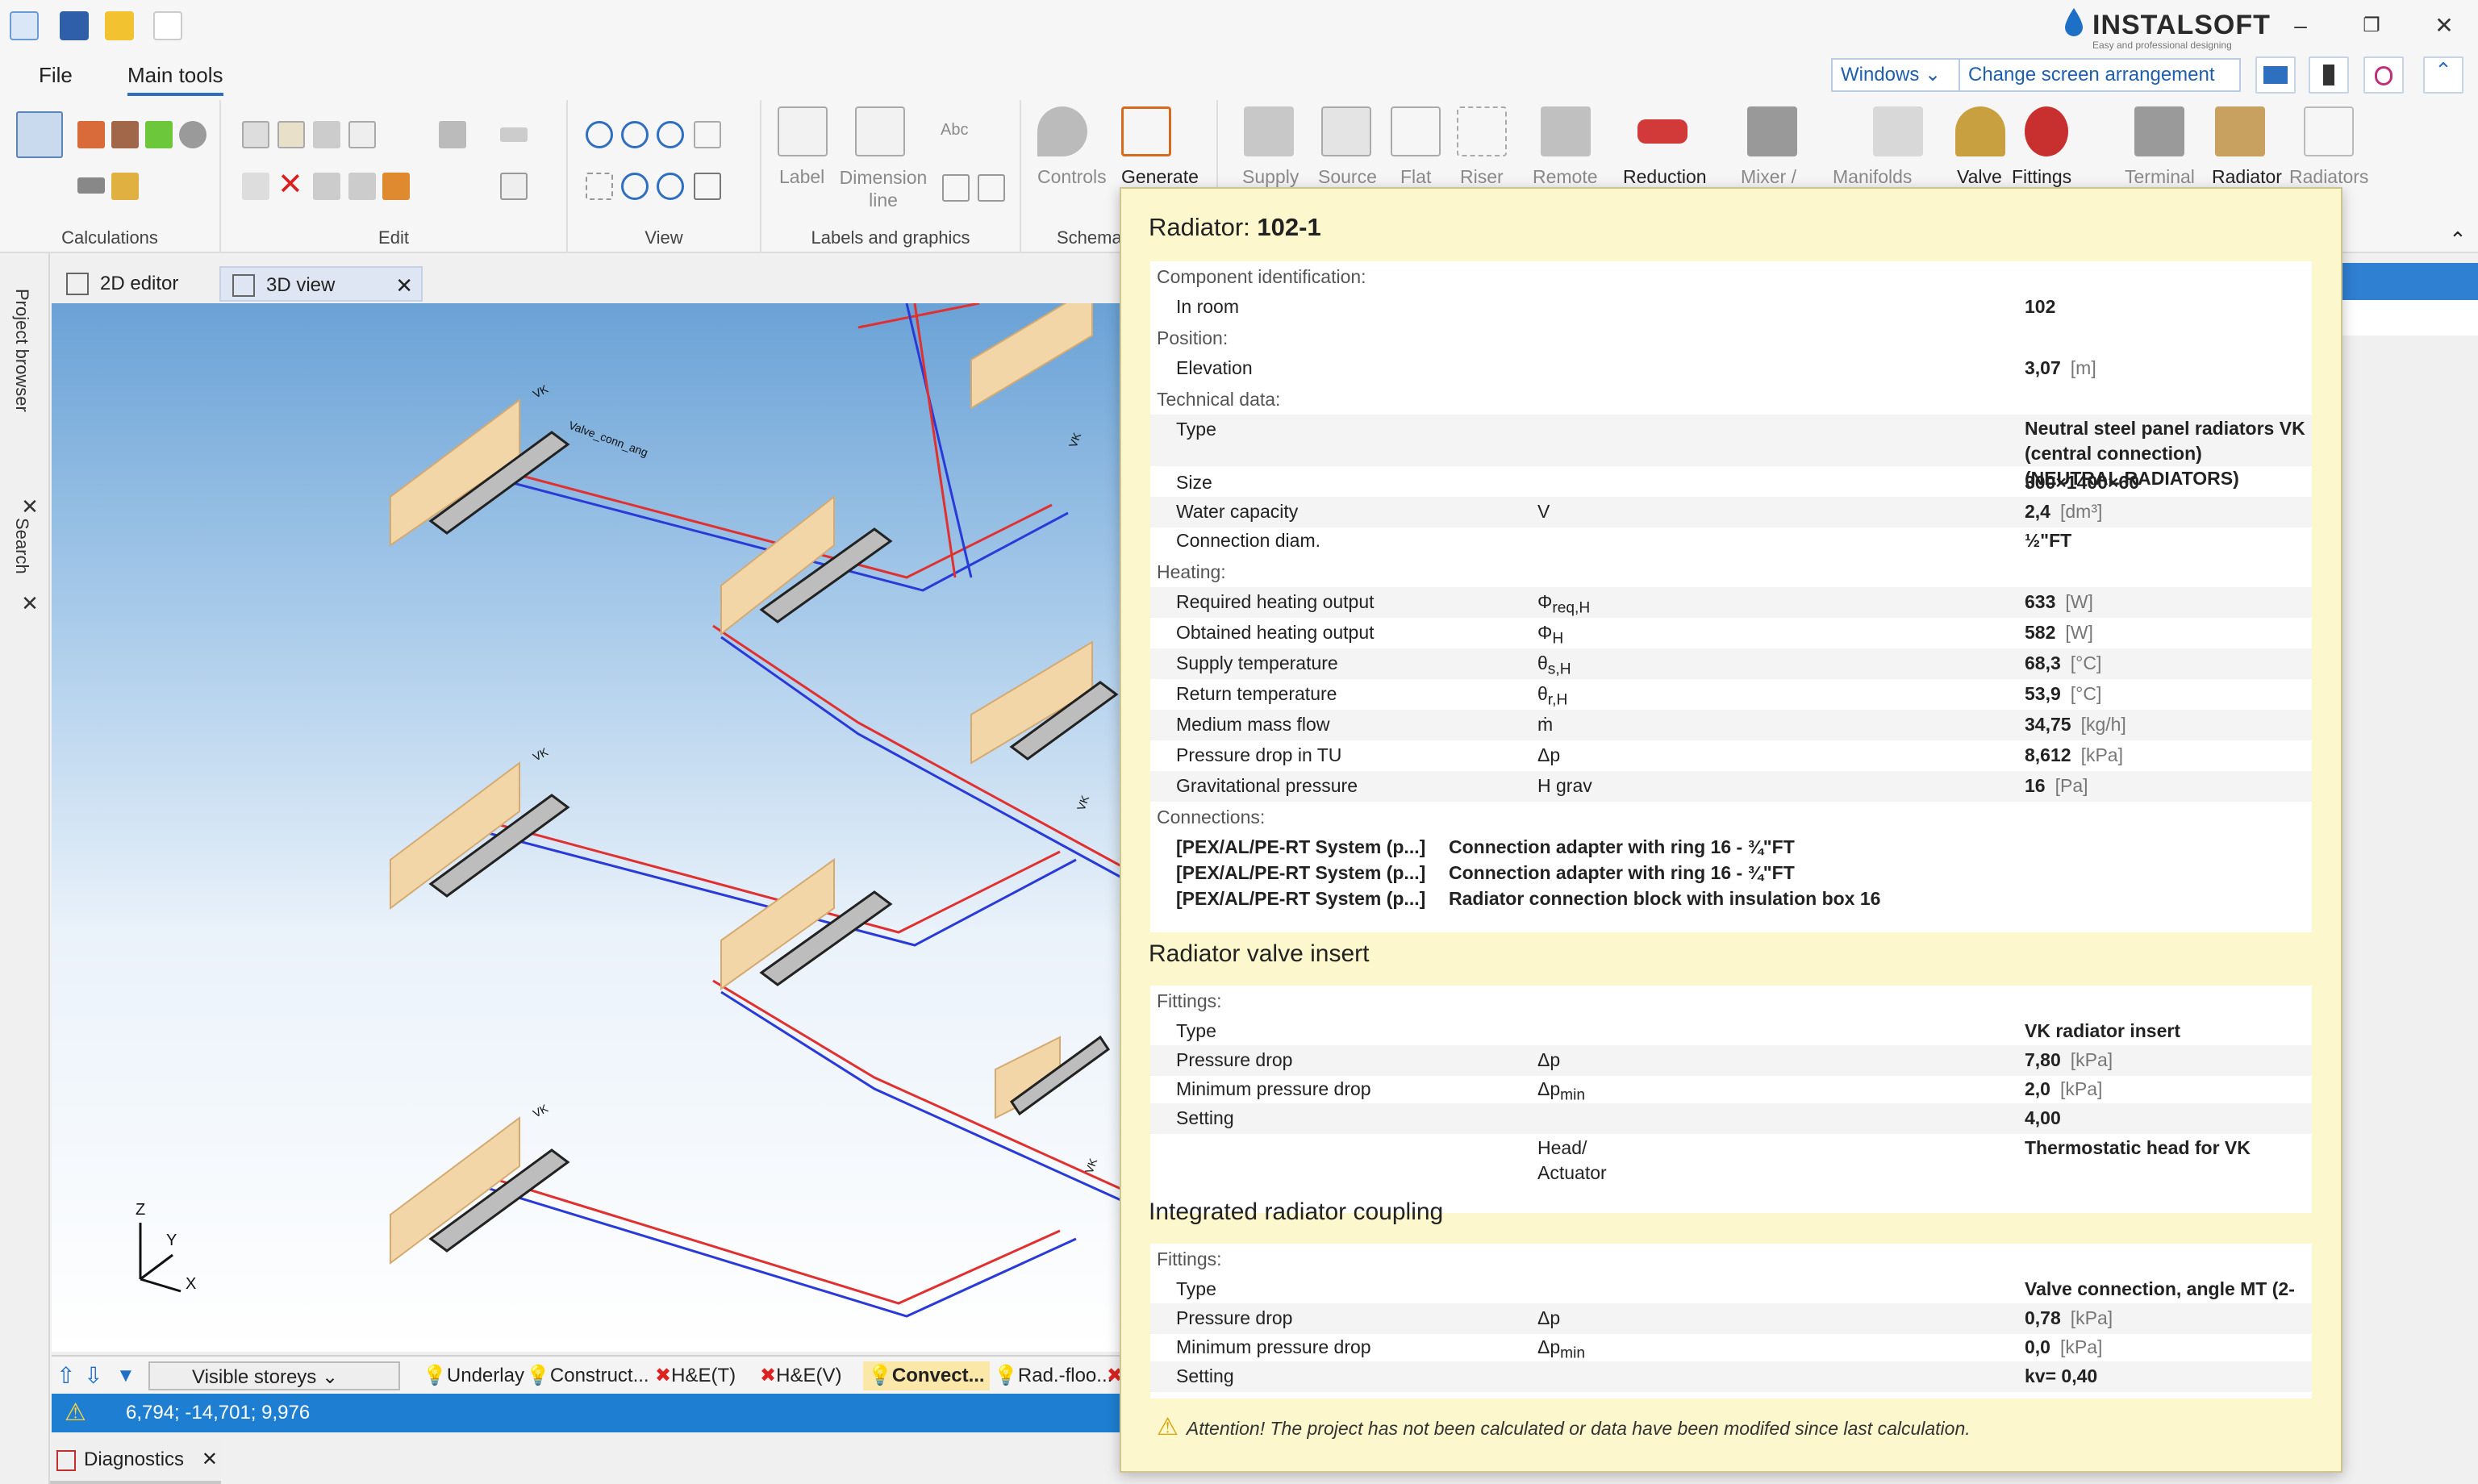 The width and height of the screenshot is (2478, 1484). Describe the element at coordinates (1980, 177) in the screenshot. I see `valve-button: Valve` at that location.